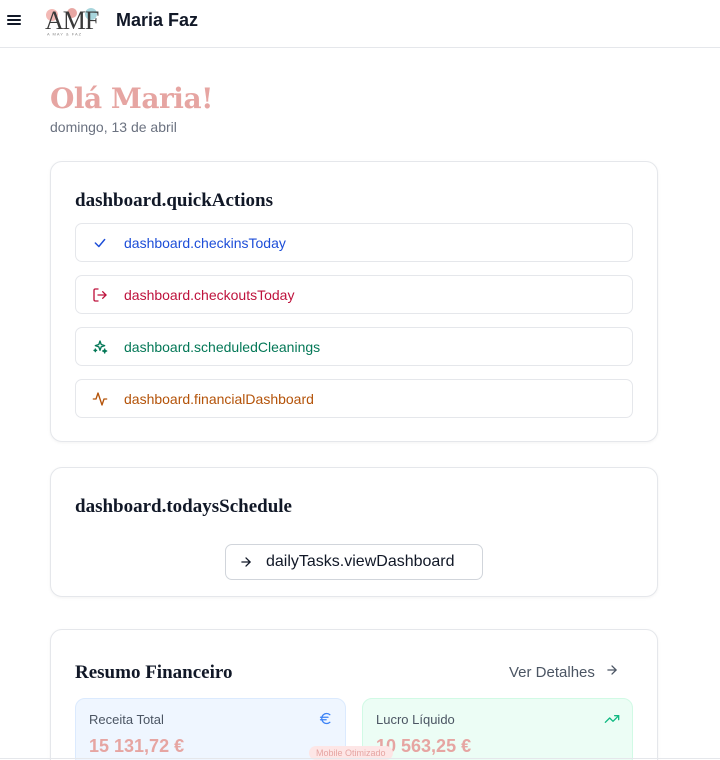 Image resolution: width=720 pixels, height=760 pixels. I want to click on check-icon, so click(100, 243).